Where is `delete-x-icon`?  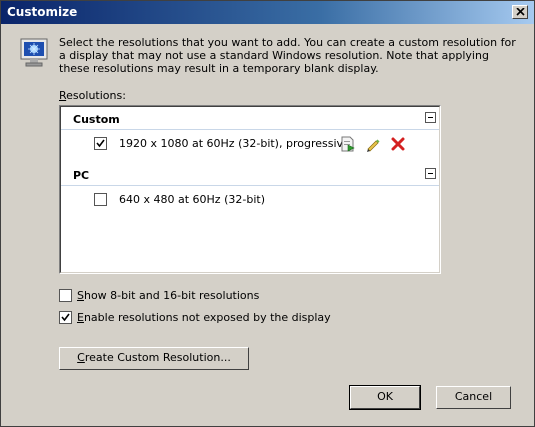 delete-x-icon is located at coordinates (398, 144).